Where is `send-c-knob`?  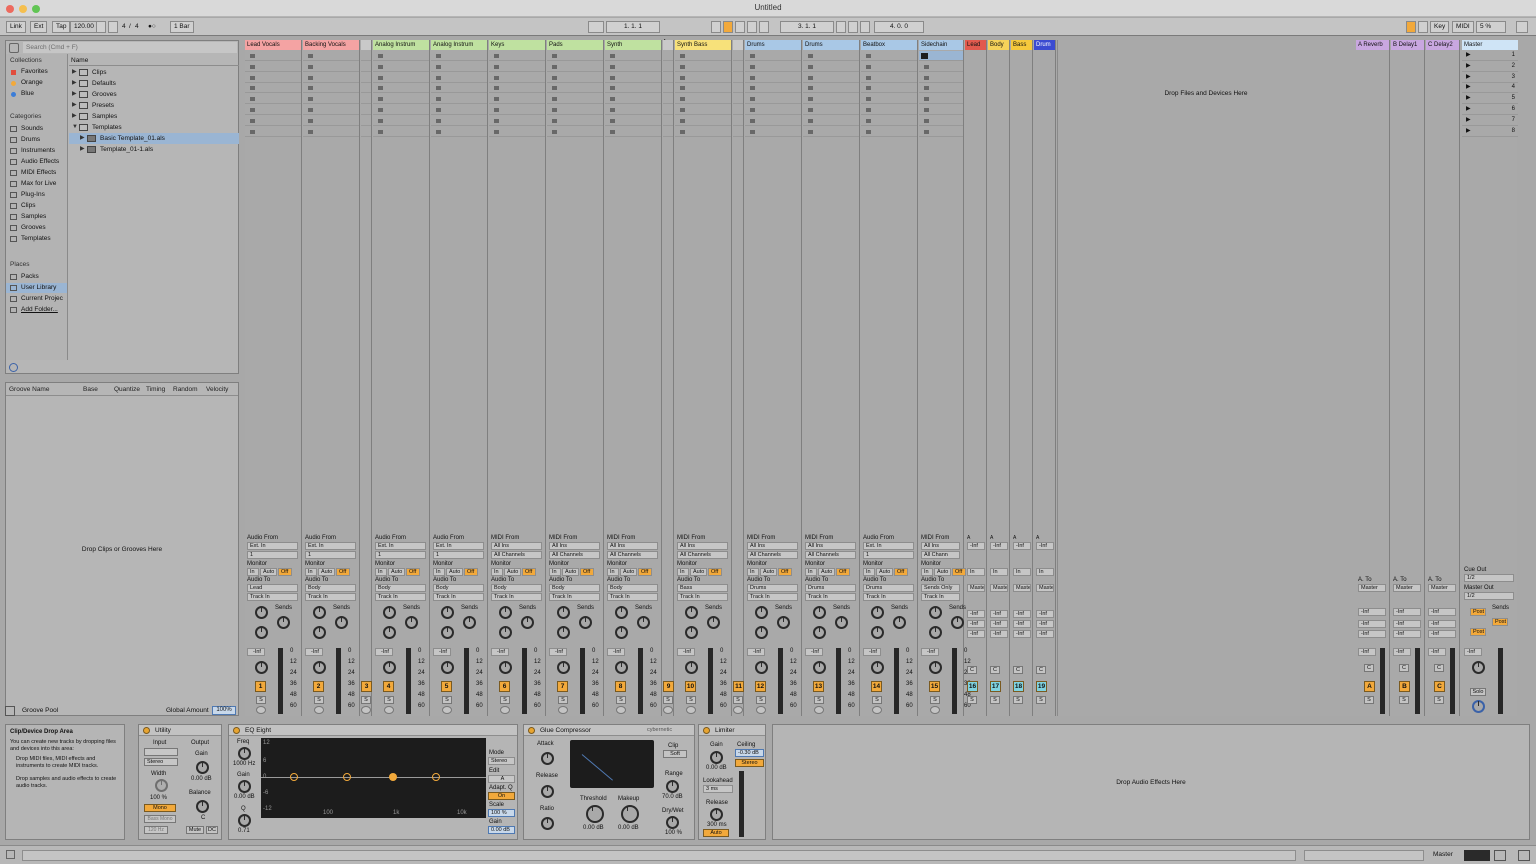 send-c-knob is located at coordinates (389, 632).